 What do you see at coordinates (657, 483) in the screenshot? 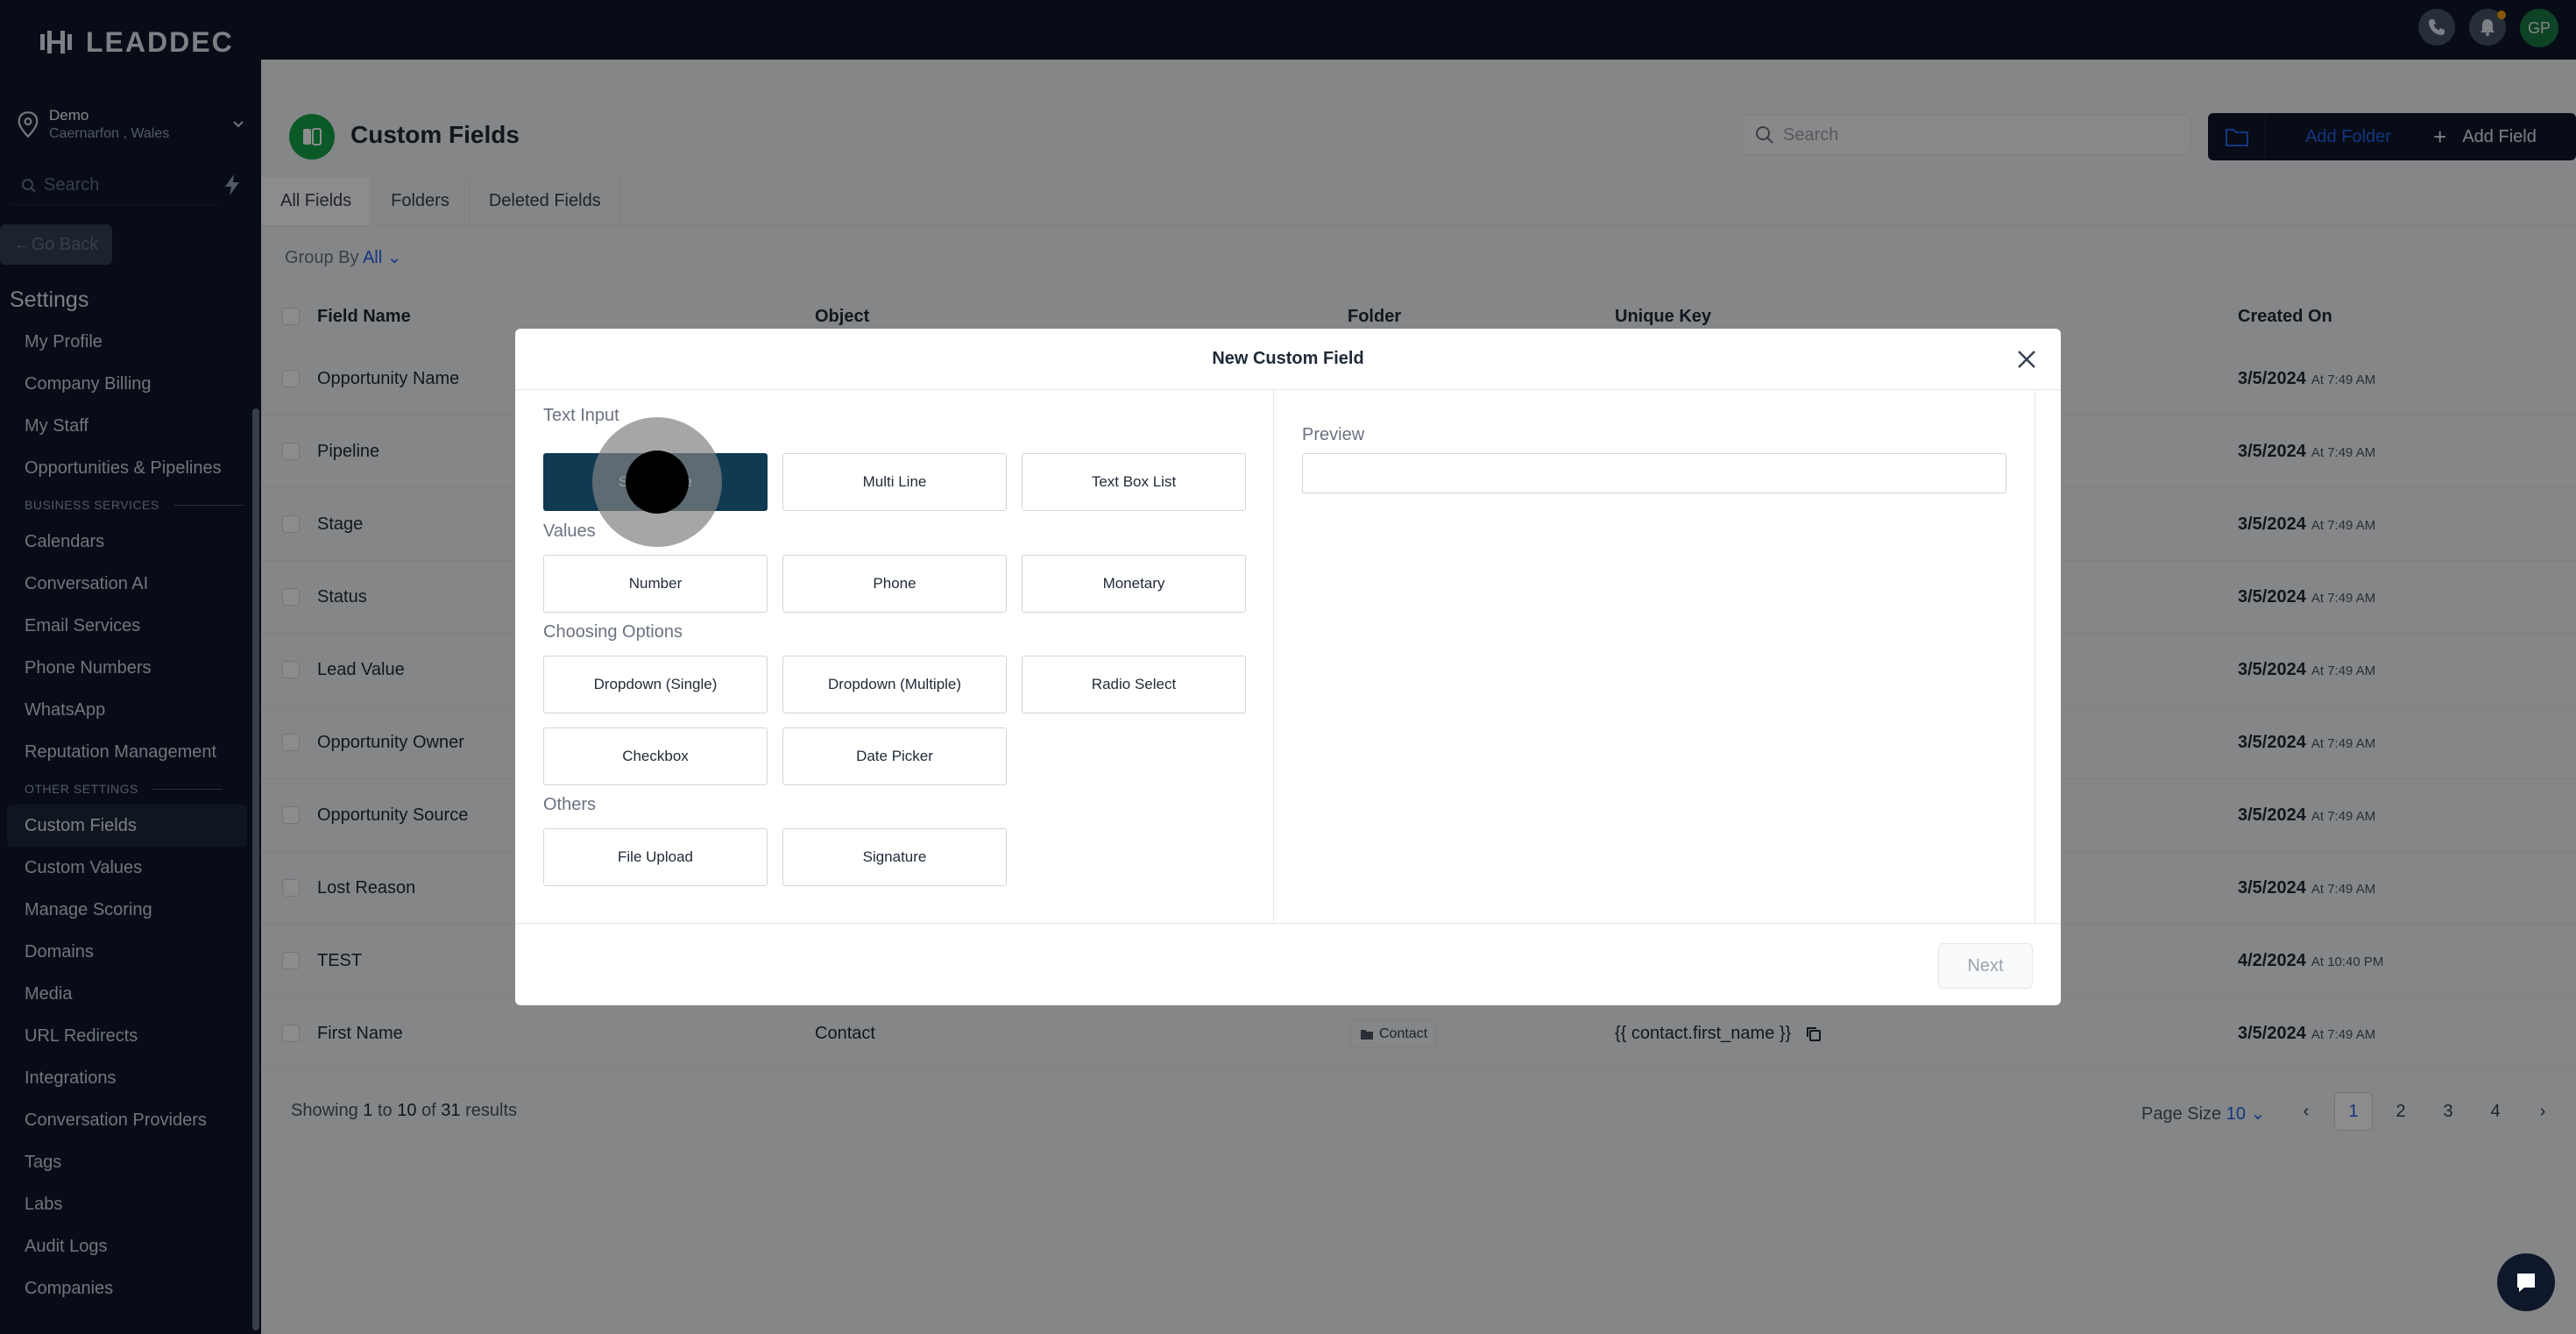
I see `click-indicator-dot` at bounding box center [657, 483].